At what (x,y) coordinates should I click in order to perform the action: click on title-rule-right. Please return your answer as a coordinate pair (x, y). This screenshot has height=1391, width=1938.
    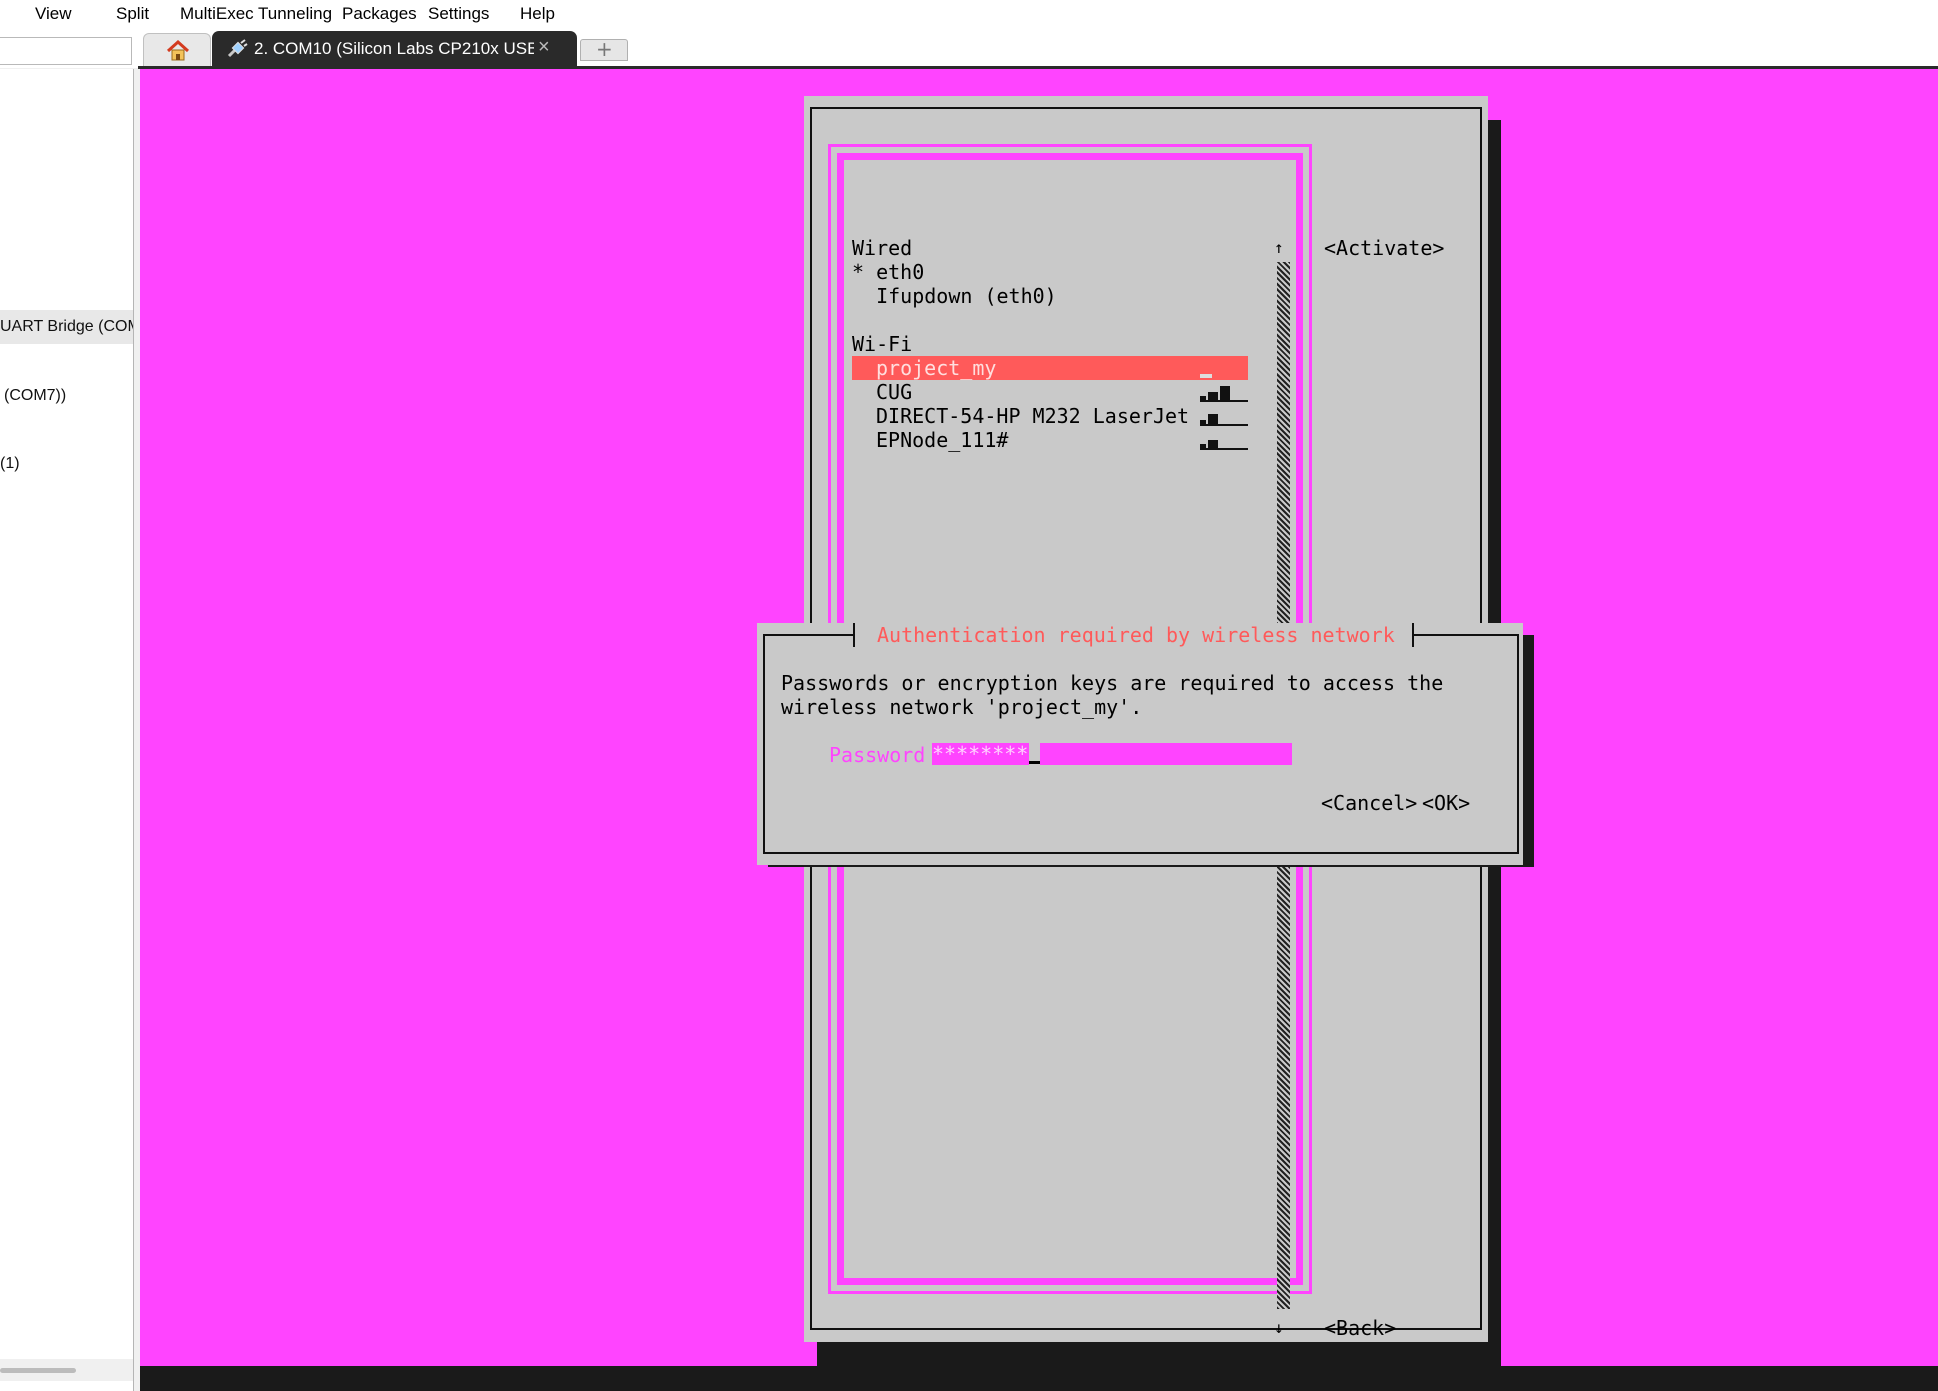
    Looking at the image, I should click on (1466, 635).